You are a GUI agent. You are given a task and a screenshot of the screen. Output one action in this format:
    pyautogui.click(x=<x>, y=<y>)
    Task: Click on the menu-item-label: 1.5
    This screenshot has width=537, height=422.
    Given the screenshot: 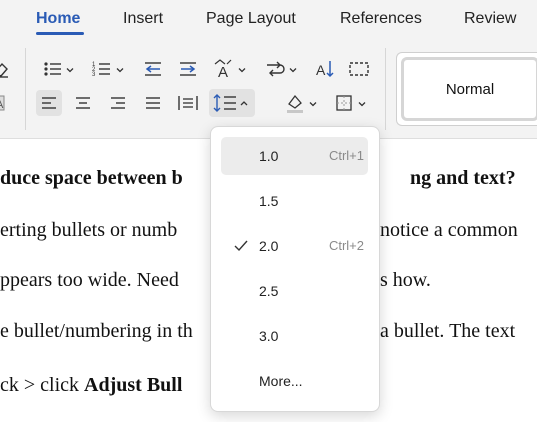 What is the action you would take?
    pyautogui.click(x=269, y=201)
    